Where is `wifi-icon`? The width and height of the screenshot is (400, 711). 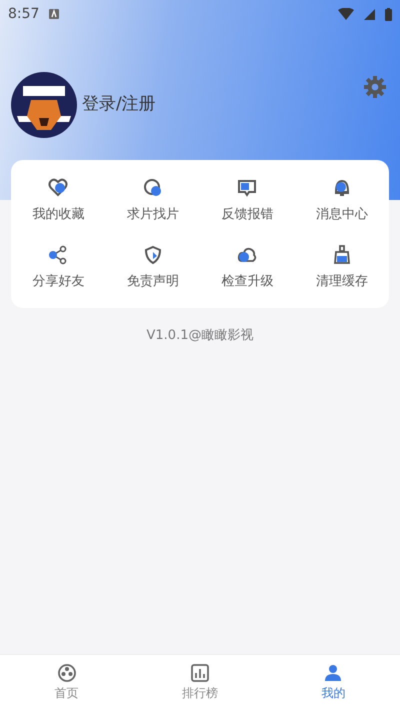
wifi-icon is located at coordinates (346, 14).